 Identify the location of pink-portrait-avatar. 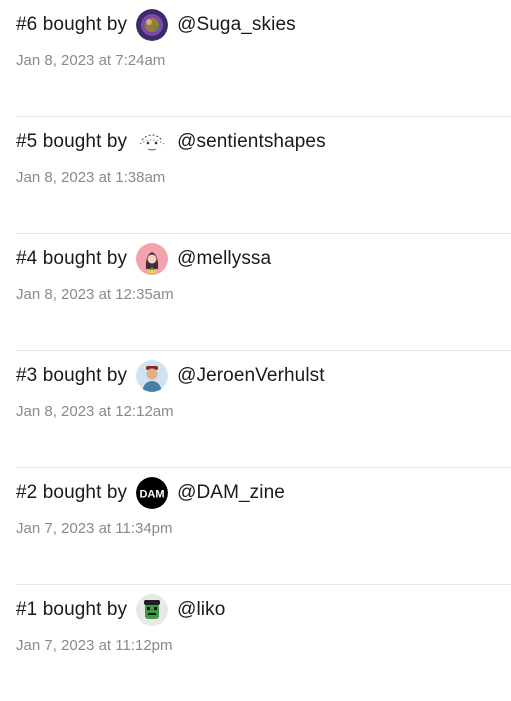
(152, 259).